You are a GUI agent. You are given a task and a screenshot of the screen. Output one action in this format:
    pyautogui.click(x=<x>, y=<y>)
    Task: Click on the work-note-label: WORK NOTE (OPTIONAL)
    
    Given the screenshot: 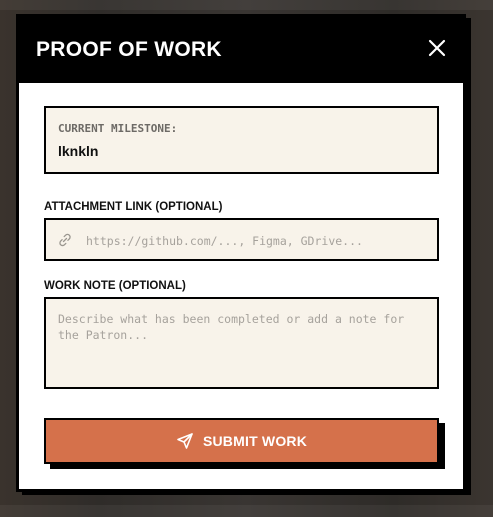 What is the action you would take?
    pyautogui.click(x=115, y=286)
    